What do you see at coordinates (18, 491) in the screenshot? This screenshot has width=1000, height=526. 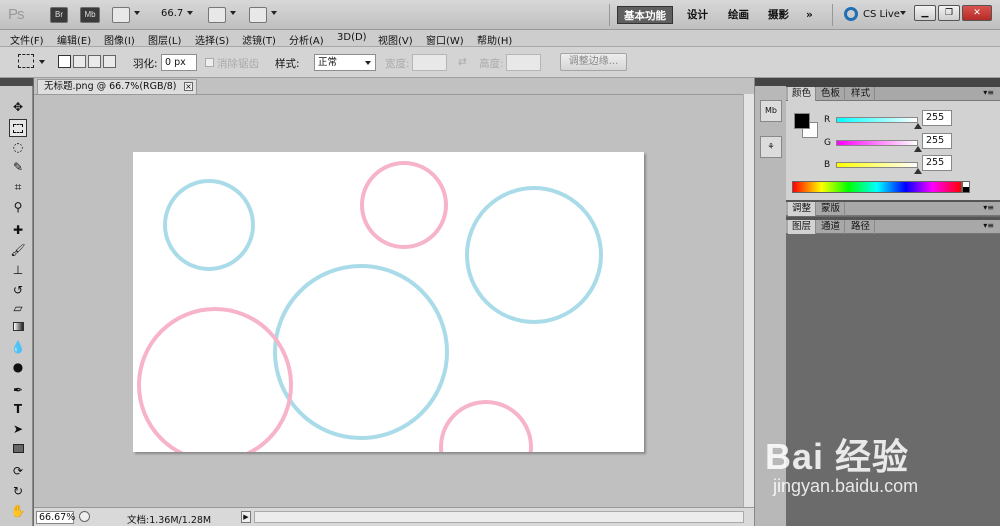 I see `3d-orbit-tool-icon: ↻` at bounding box center [18, 491].